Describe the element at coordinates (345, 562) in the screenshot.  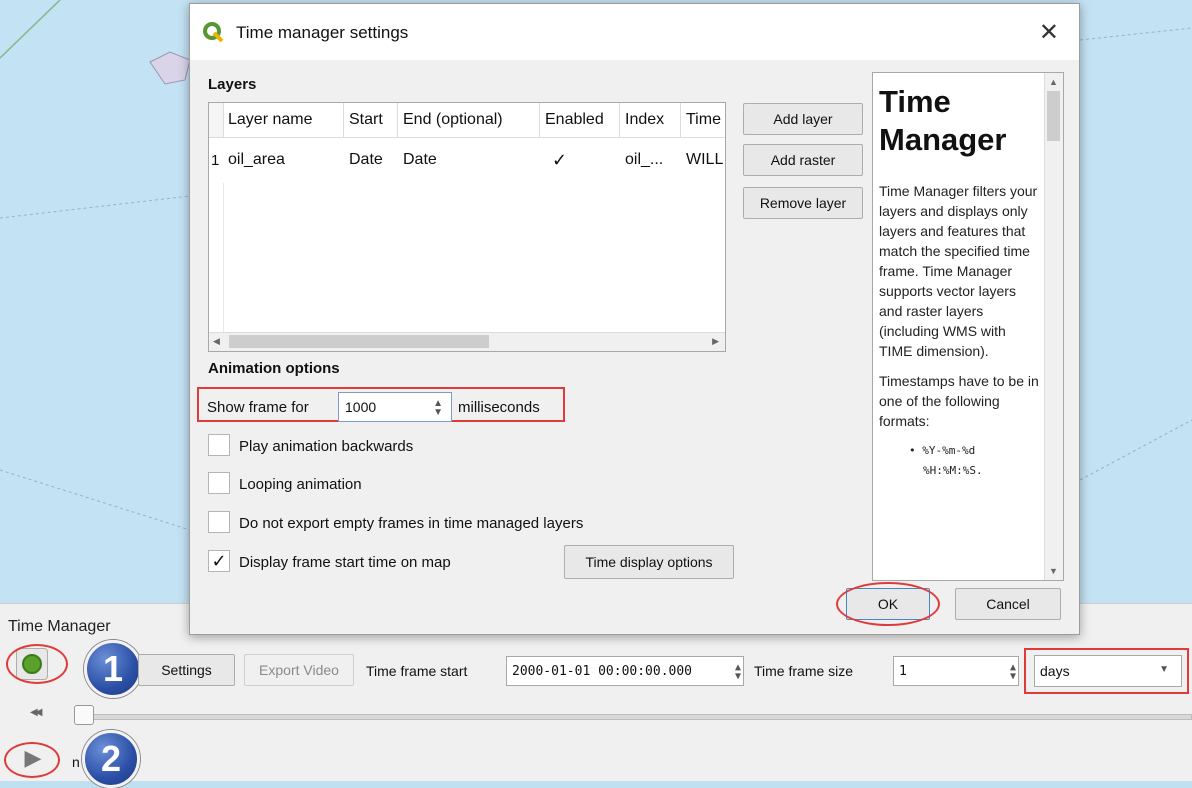
I see `display-start-time-label: Display frame start time on map` at that location.